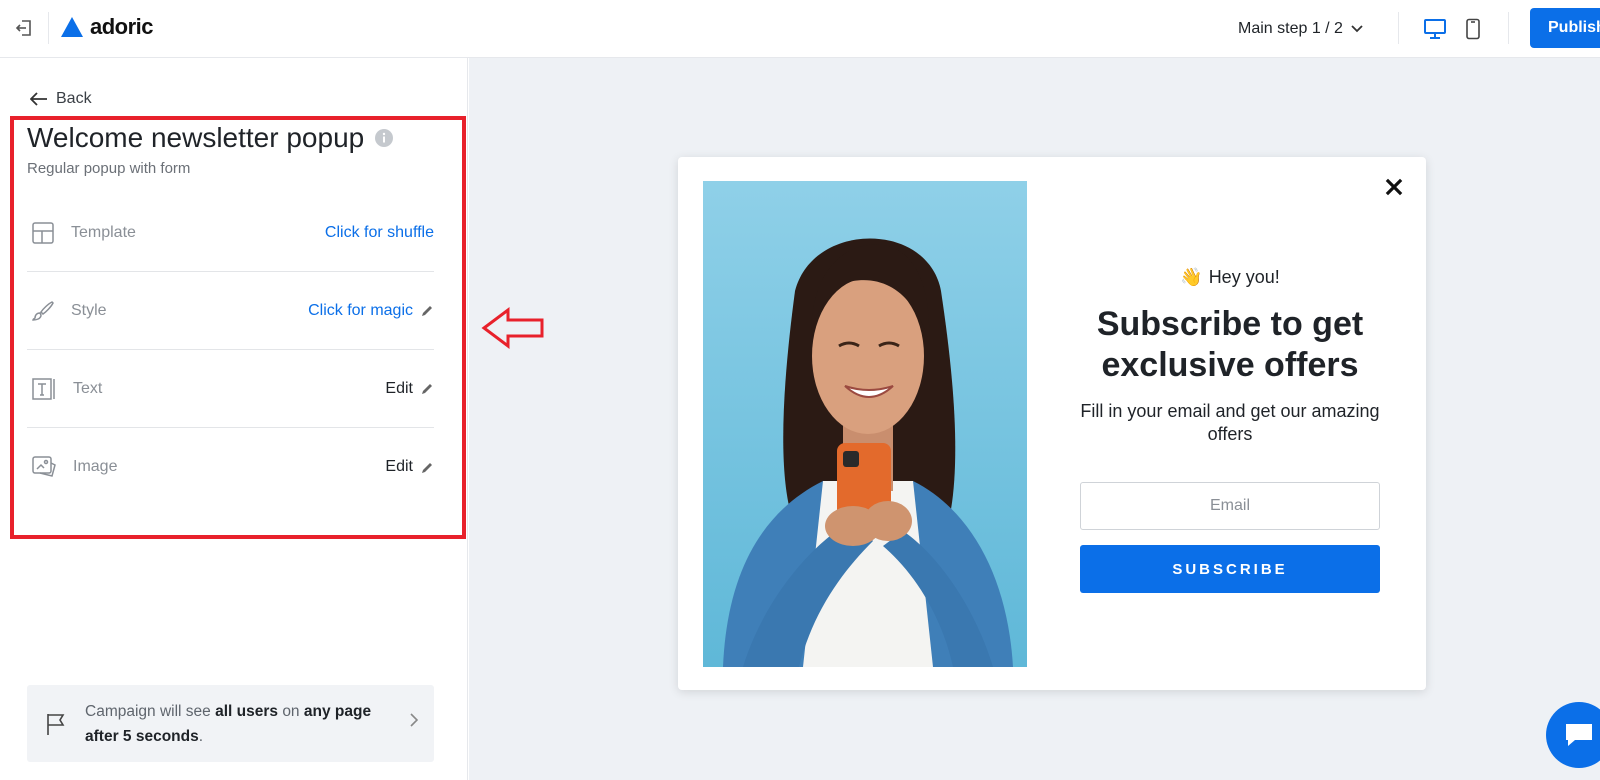 The width and height of the screenshot is (1600, 780). Describe the element at coordinates (512, 328) in the screenshot. I see `arrow-annotation-icon` at that location.